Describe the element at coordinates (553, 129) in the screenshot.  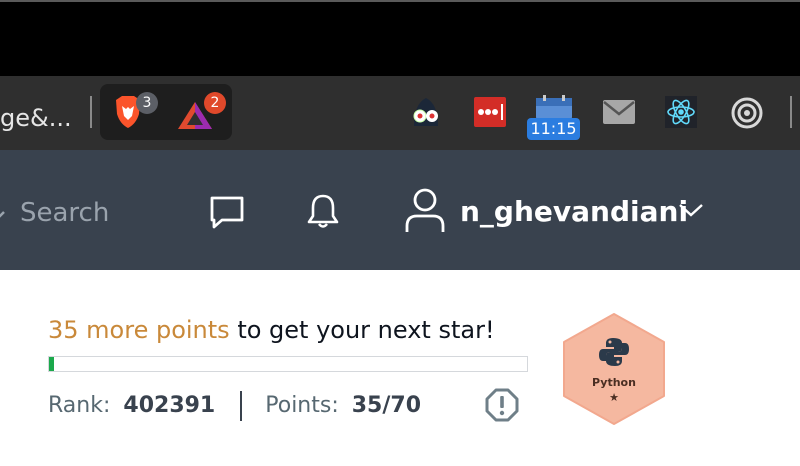
I see `clock-time-badge: 11:15` at that location.